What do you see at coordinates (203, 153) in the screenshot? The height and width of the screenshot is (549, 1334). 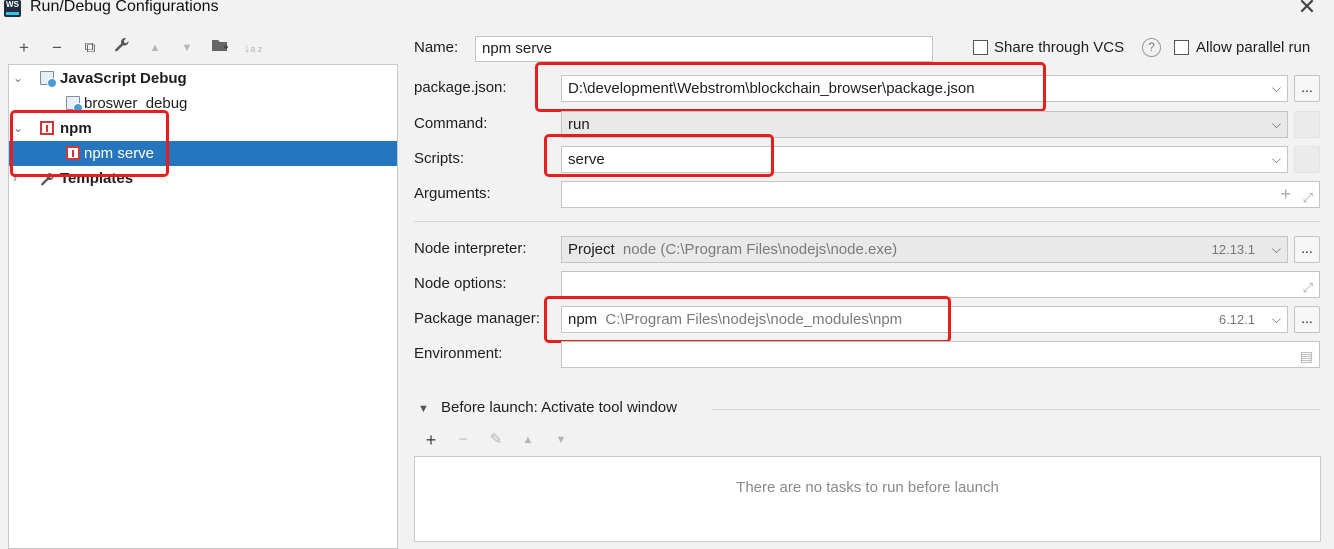 I see `tree-item-npm-serve: npm serve` at bounding box center [203, 153].